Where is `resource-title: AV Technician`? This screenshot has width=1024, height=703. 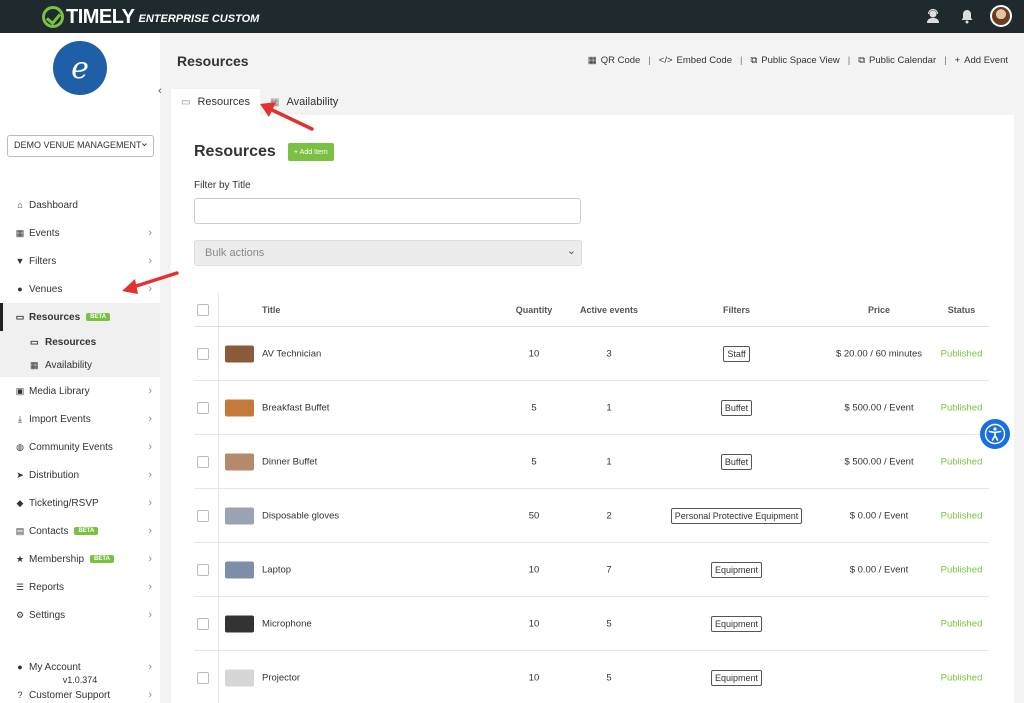
resource-title: AV Technician is located at coordinates (291, 353).